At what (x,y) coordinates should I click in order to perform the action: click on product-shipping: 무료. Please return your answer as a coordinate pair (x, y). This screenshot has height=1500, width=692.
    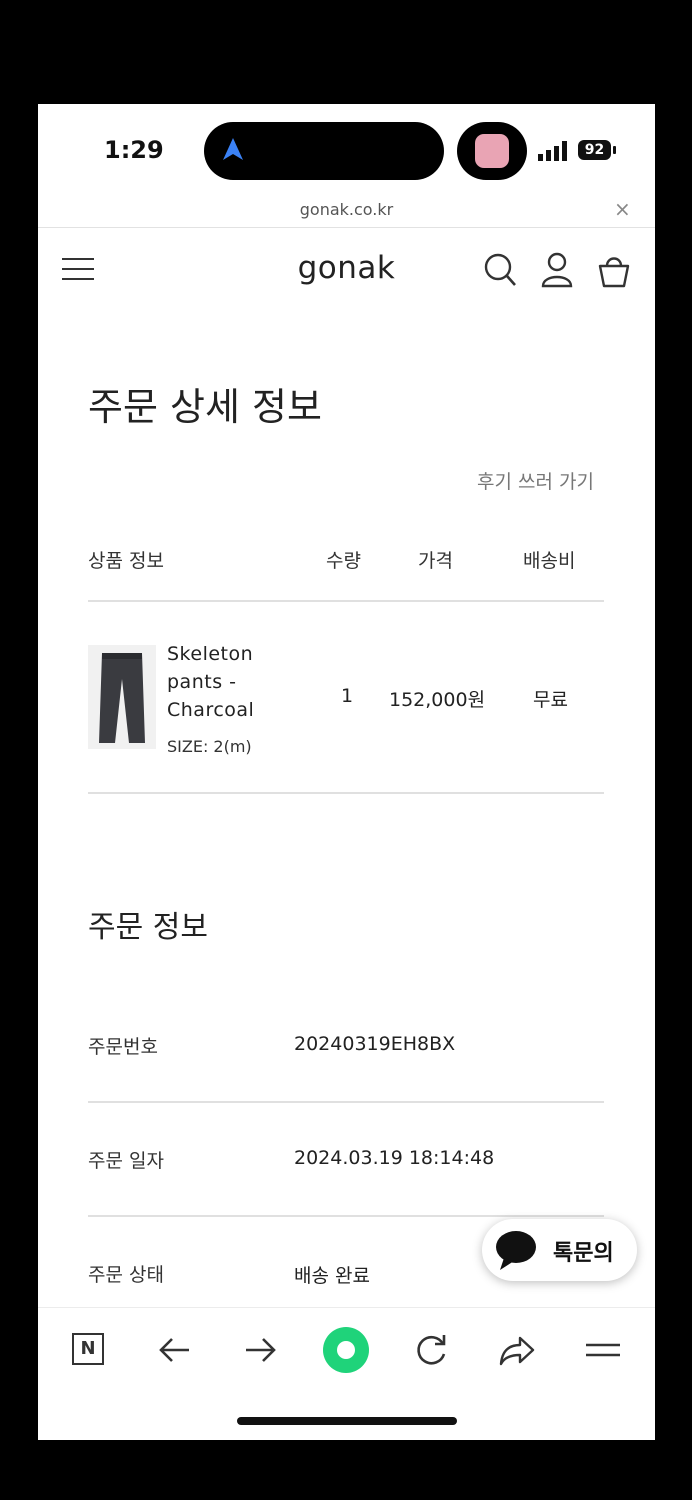
    Looking at the image, I should click on (550, 700).